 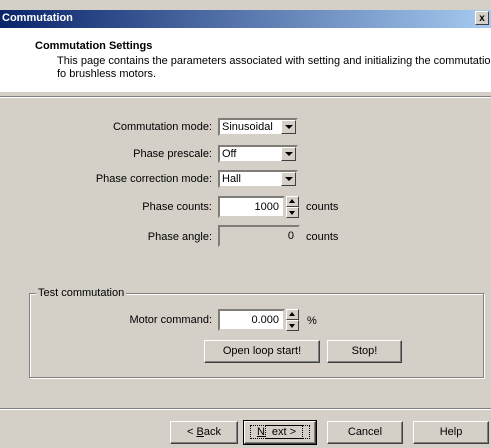 I want to click on next-button-accesskey: N, so click(x=260, y=432).